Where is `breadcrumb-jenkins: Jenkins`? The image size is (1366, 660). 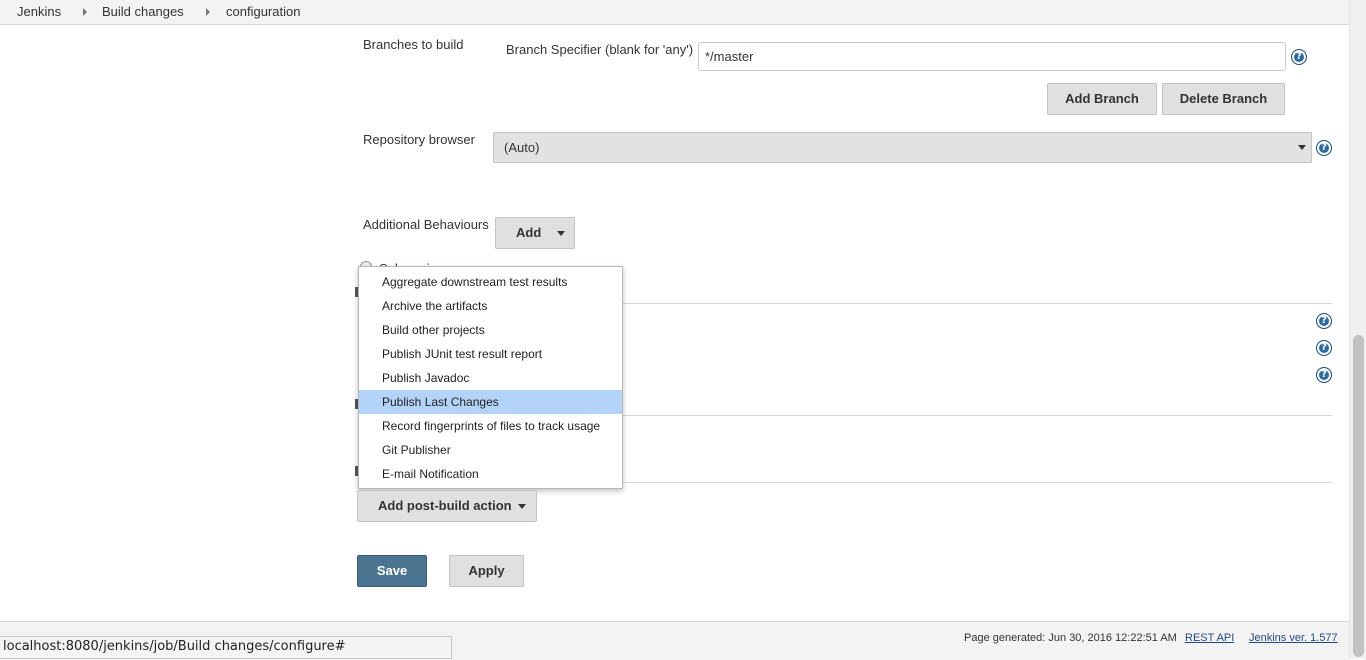
breadcrumb-jenkins: Jenkins is located at coordinates (39, 11).